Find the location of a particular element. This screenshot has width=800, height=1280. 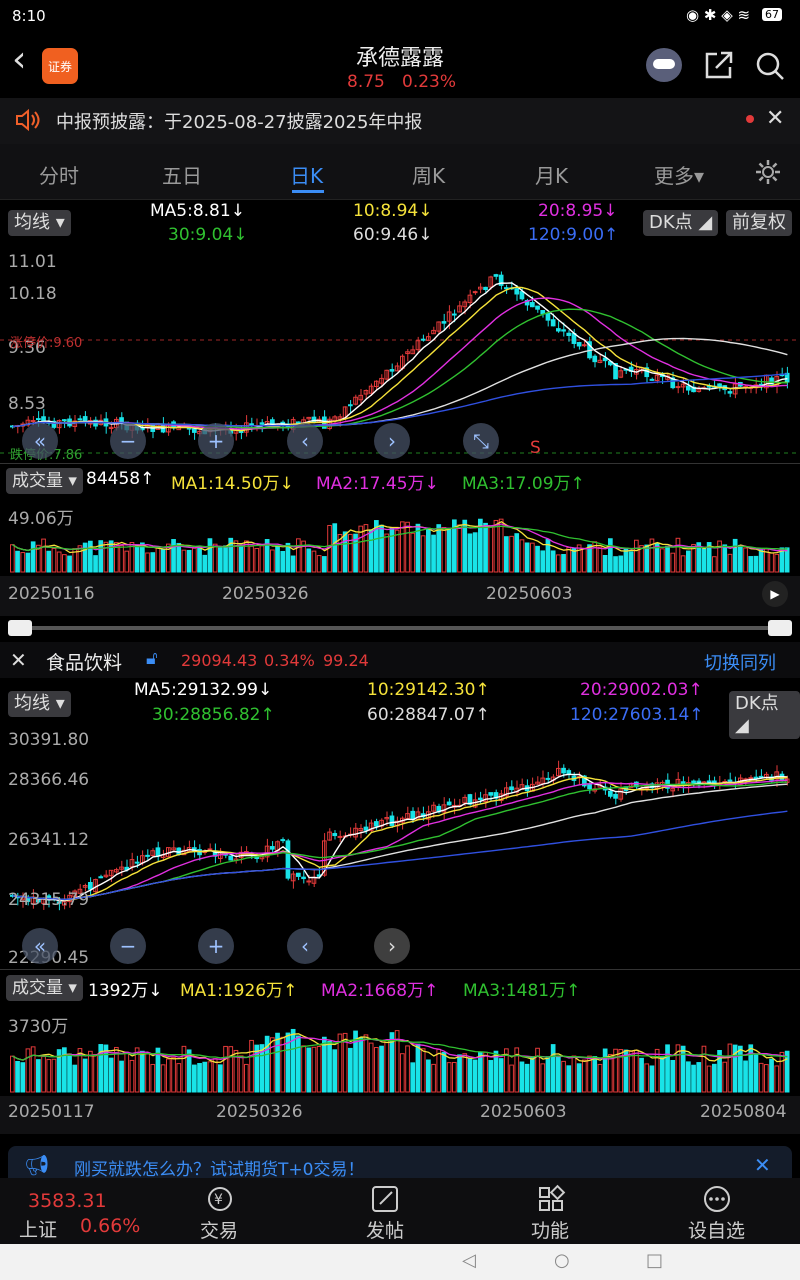

next-button: › is located at coordinates (392, 441).